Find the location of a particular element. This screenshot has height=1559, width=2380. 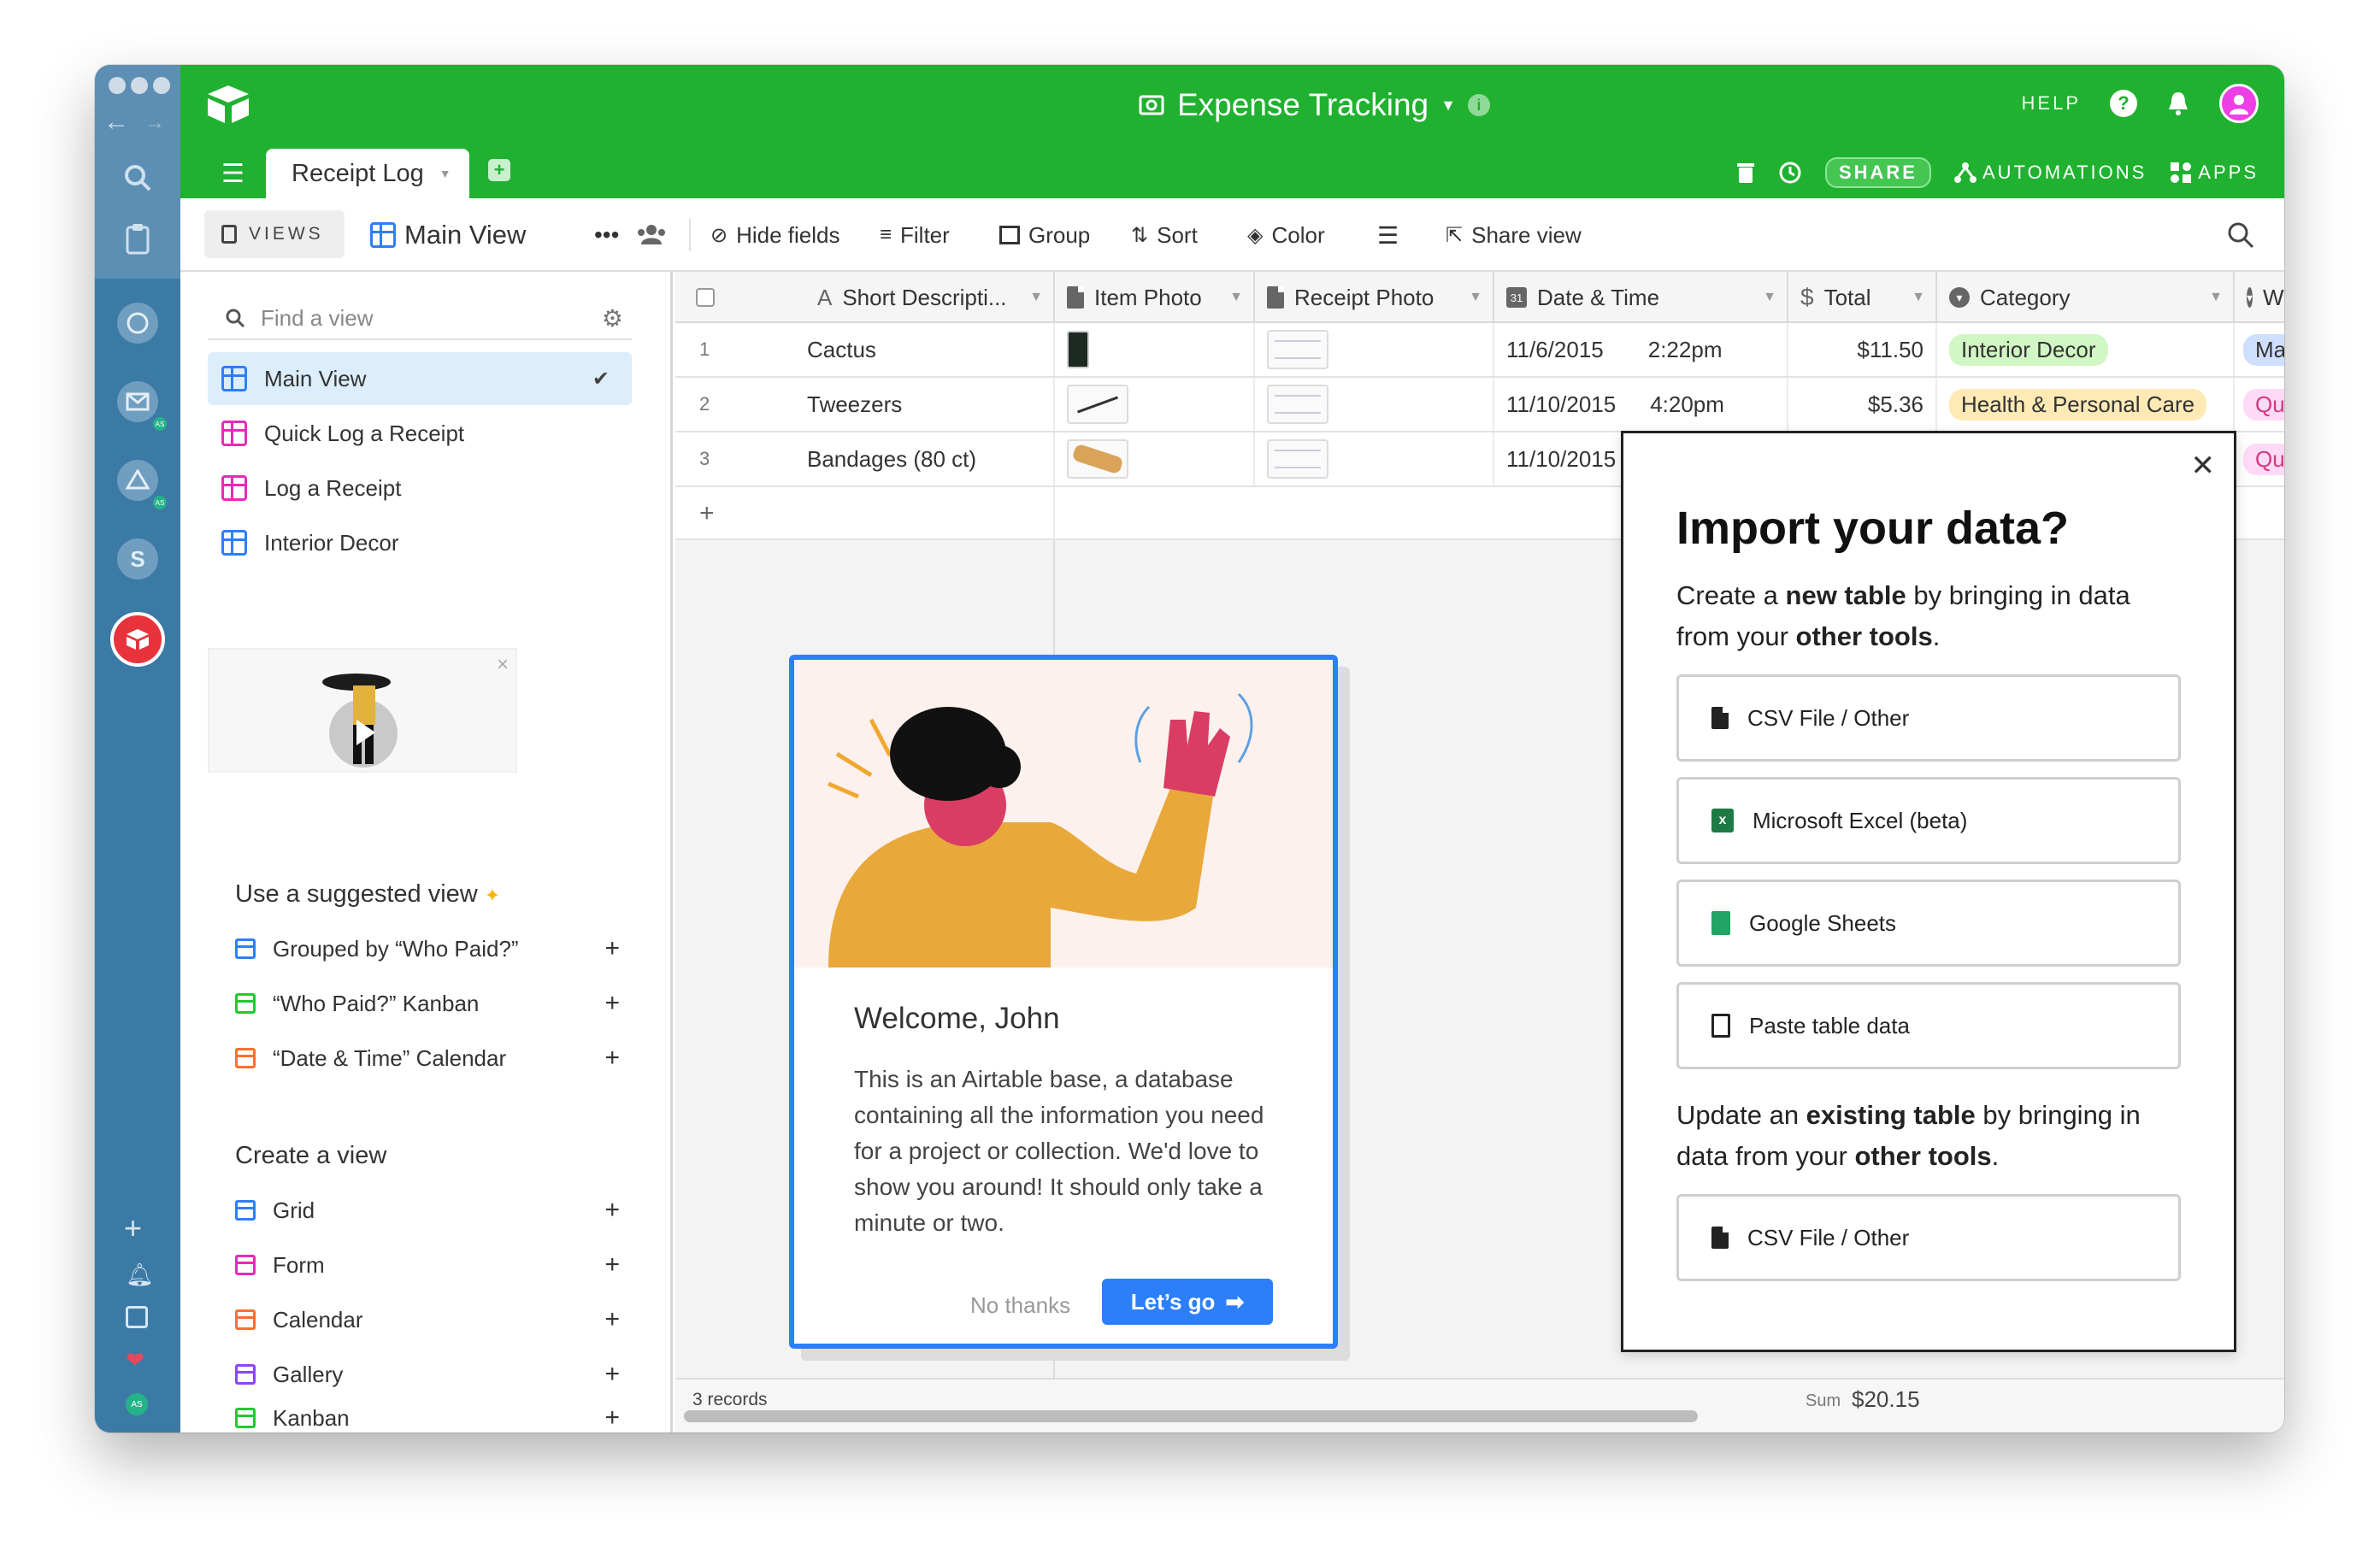

lets-go-button: Let’s go ➡ is located at coordinates (1187, 1302).